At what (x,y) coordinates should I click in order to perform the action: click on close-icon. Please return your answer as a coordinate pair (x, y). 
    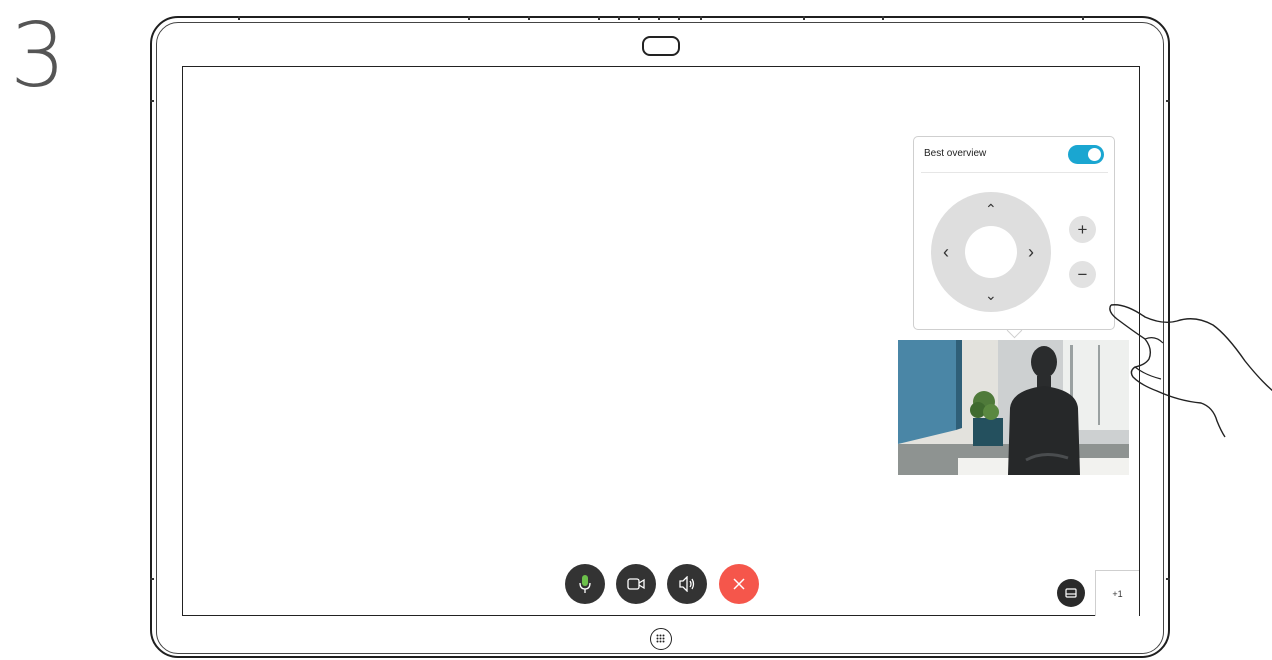
    Looking at the image, I should click on (739, 584).